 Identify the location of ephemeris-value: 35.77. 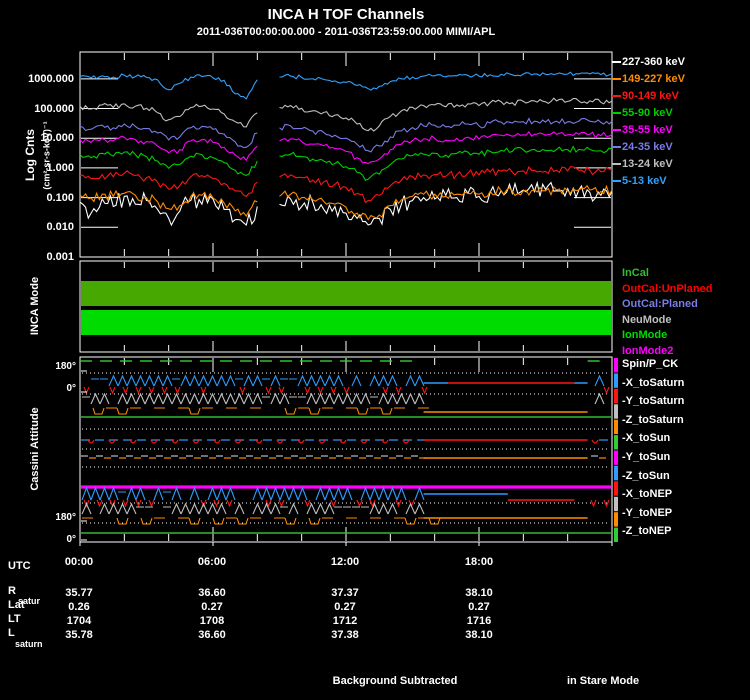
(79, 593).